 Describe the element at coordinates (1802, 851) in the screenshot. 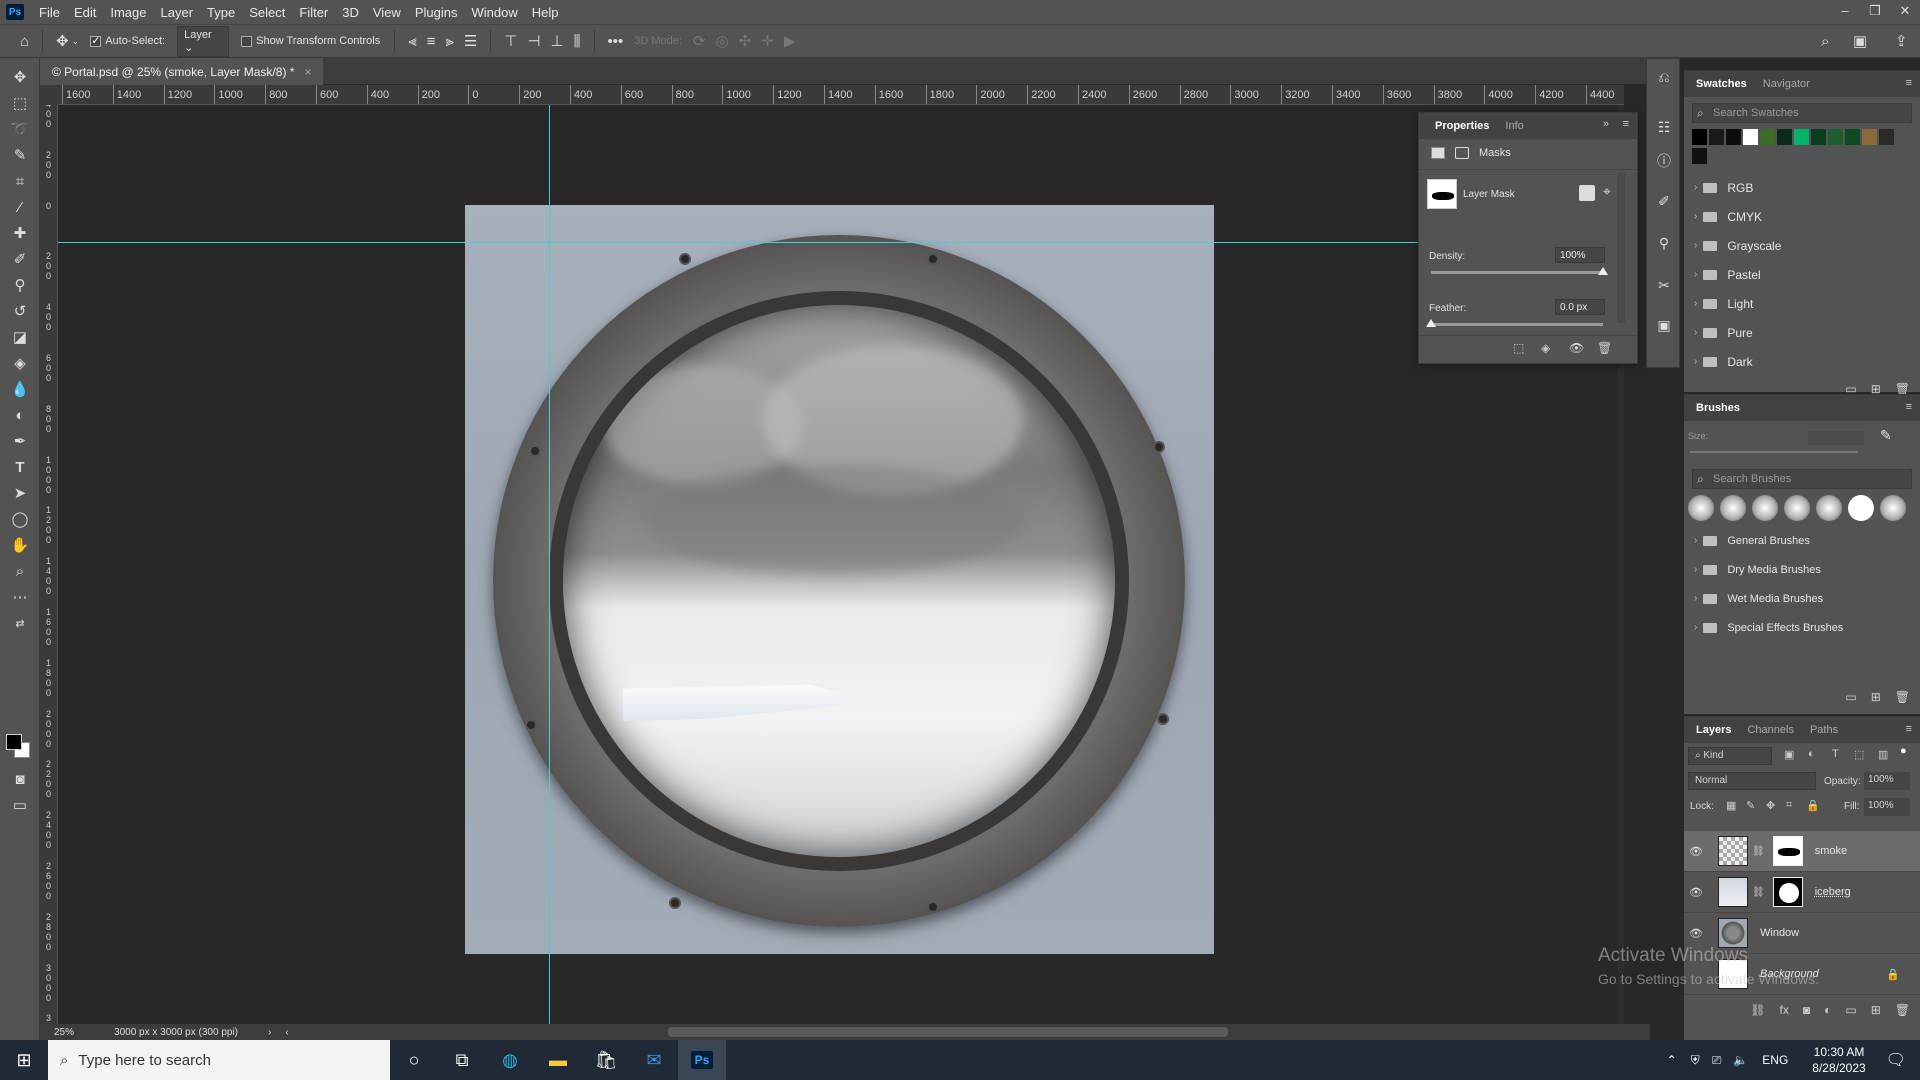

I see `layer-row-smoke: 👁 ⛓ smoke` at that location.